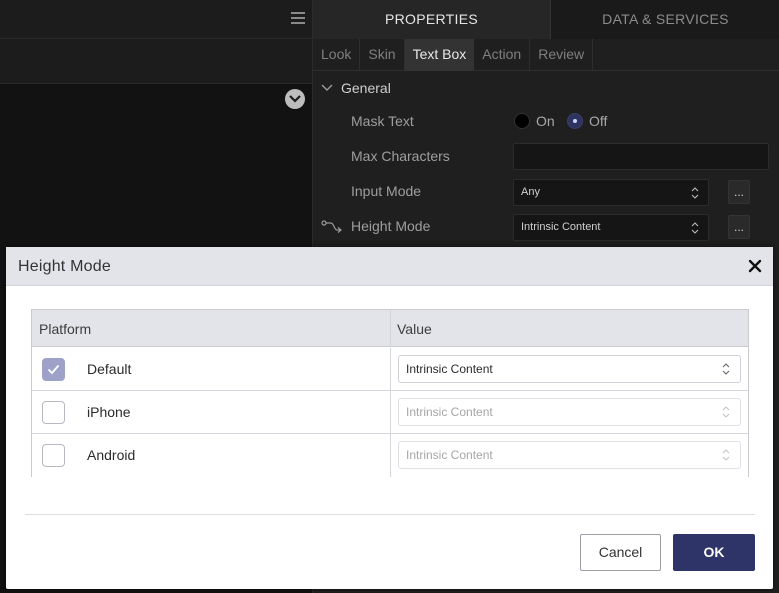 The width and height of the screenshot is (779, 593). What do you see at coordinates (665, 19) in the screenshot?
I see `tab-data-services: DATA & SERVICES` at bounding box center [665, 19].